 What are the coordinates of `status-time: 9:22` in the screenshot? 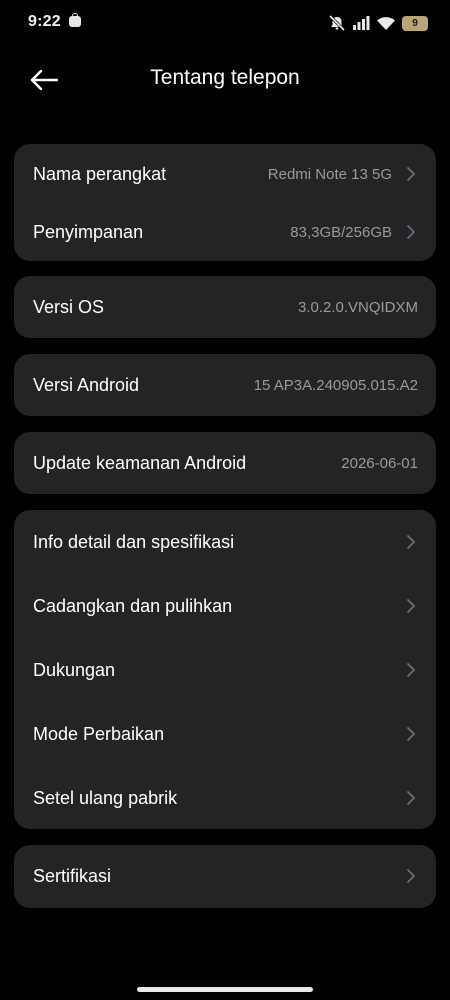 It's located at (44, 21).